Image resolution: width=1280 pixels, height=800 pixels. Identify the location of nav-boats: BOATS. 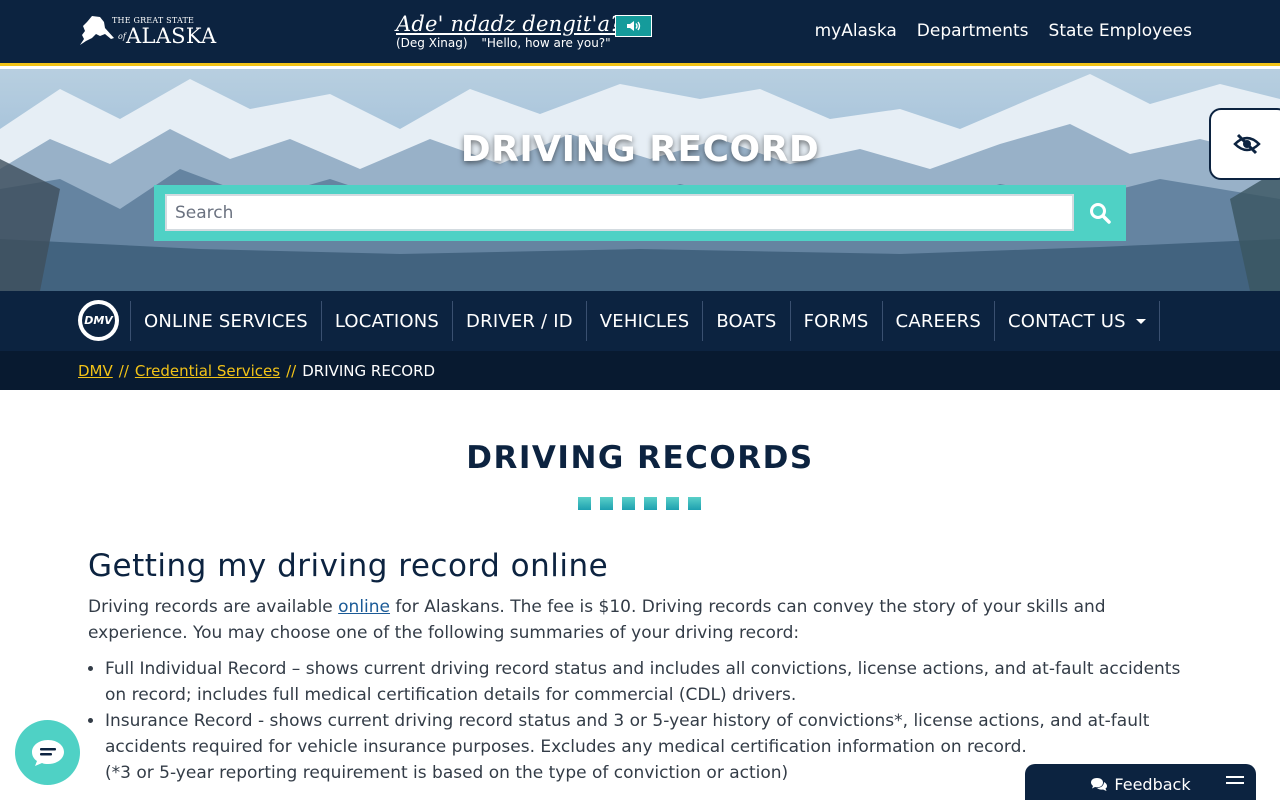
(747, 321).